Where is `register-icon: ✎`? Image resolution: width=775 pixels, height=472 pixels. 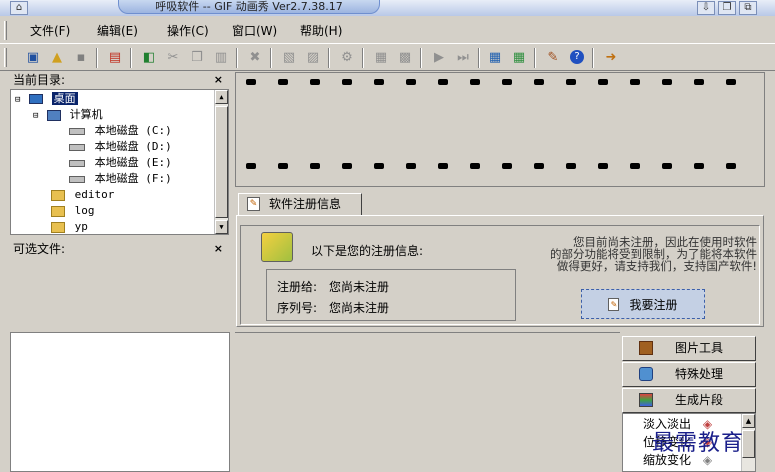
register-icon: ✎ is located at coordinates (553, 57).